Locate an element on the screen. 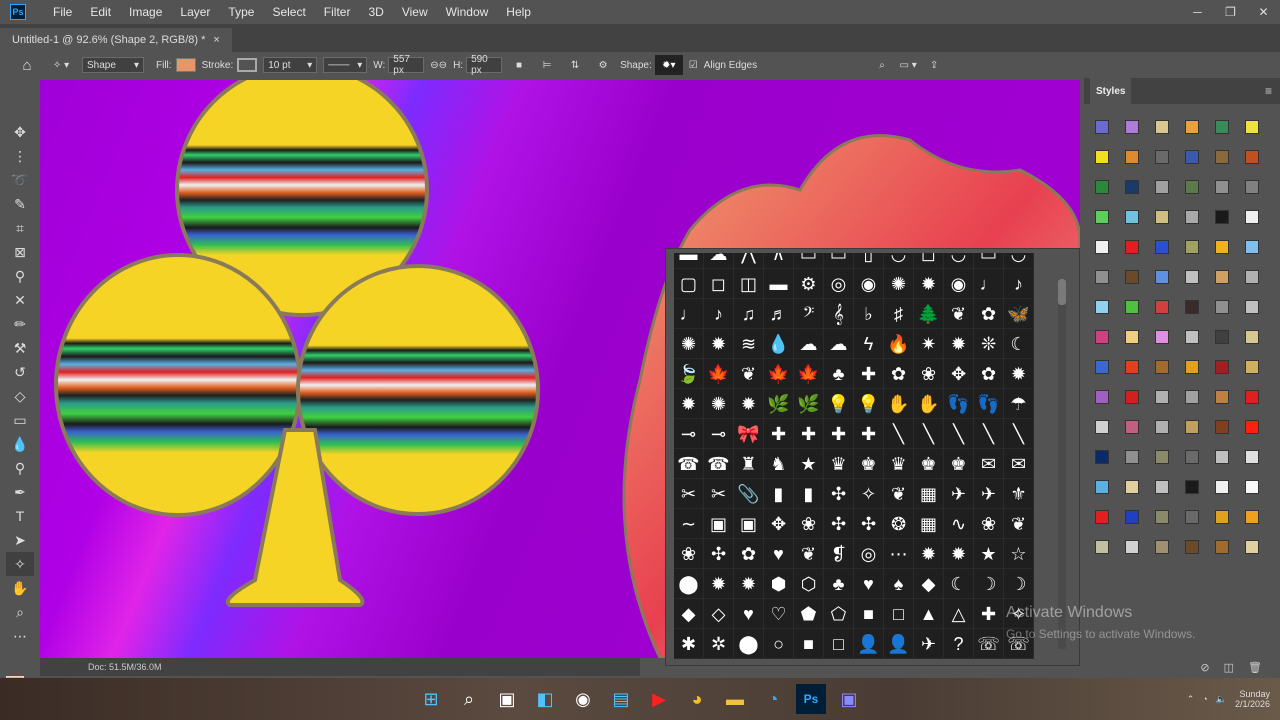  shape-preset: ⚜ is located at coordinates (1019, 494).